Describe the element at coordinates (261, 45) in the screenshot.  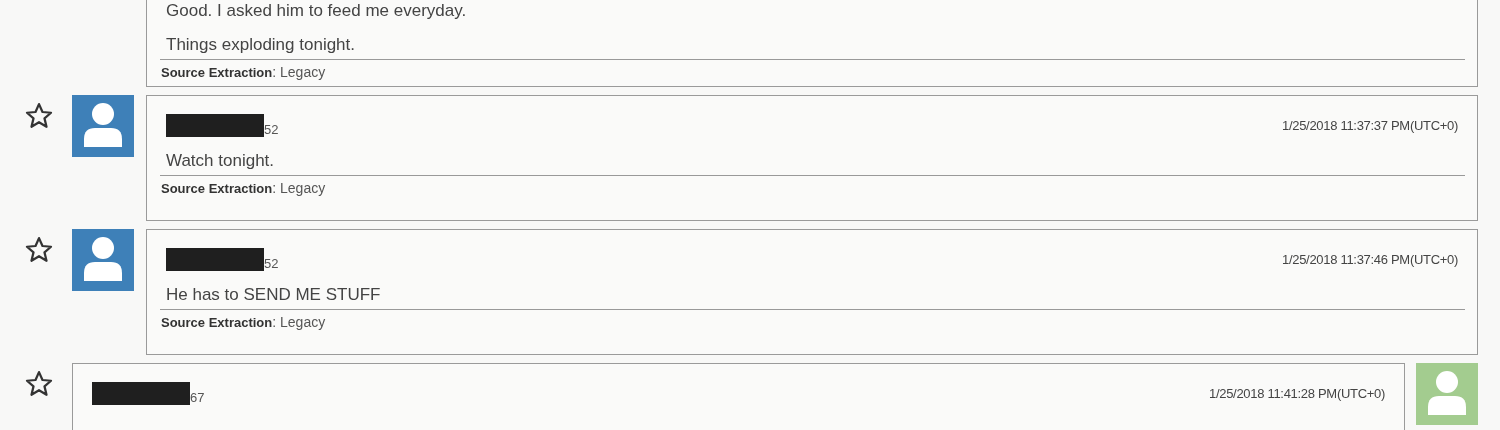
I see `message-text: Things exploding tonight.` at that location.